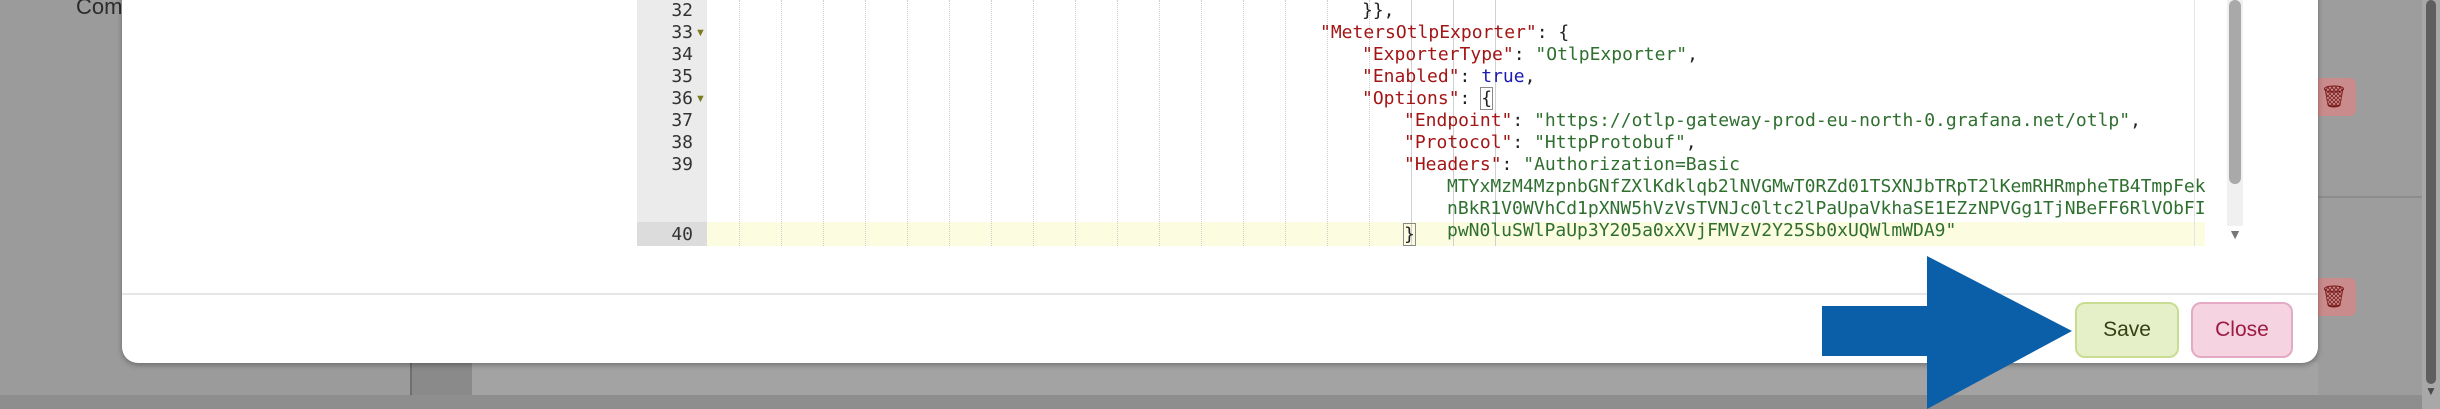 The width and height of the screenshot is (2440, 409). What do you see at coordinates (2370, 197) in the screenshot?
I see `background-row-divider` at bounding box center [2370, 197].